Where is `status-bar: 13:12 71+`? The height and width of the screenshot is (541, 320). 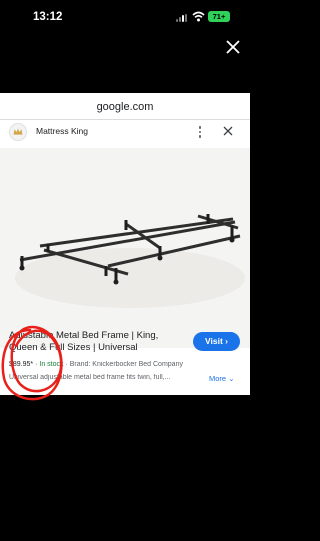
status-bar: 13:12 71+ is located at coordinates (125, 17).